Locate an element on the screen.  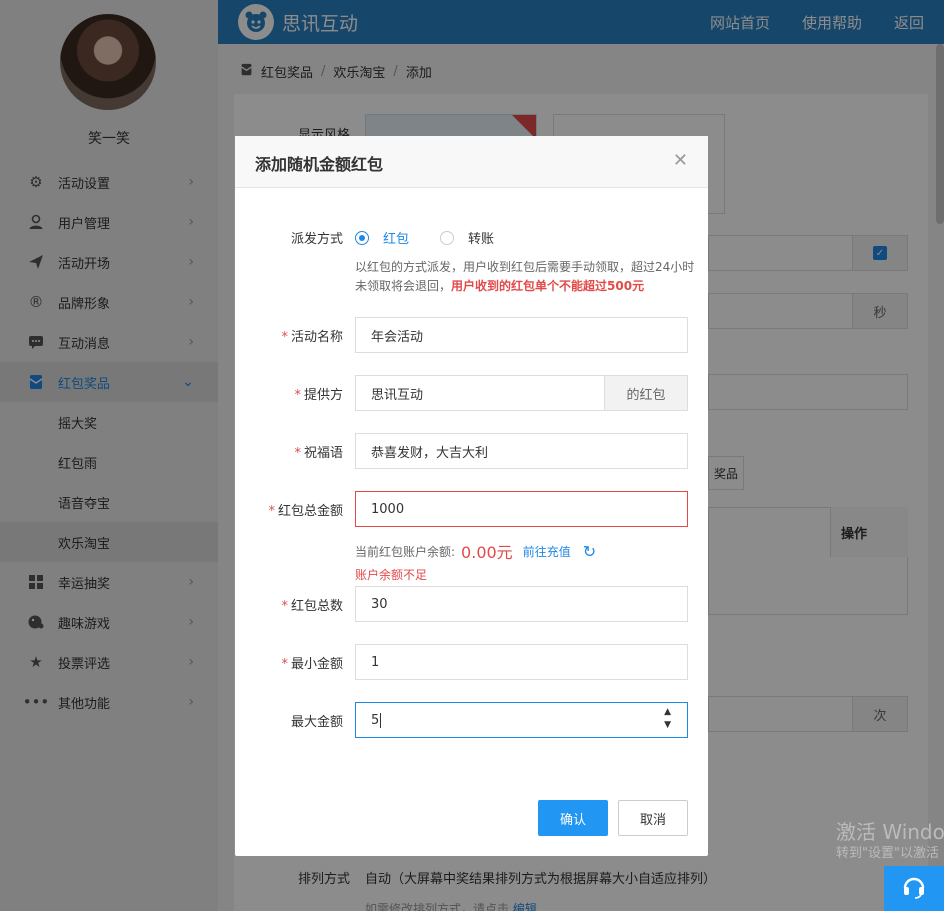
customer-service-button is located at coordinates (914, 888).